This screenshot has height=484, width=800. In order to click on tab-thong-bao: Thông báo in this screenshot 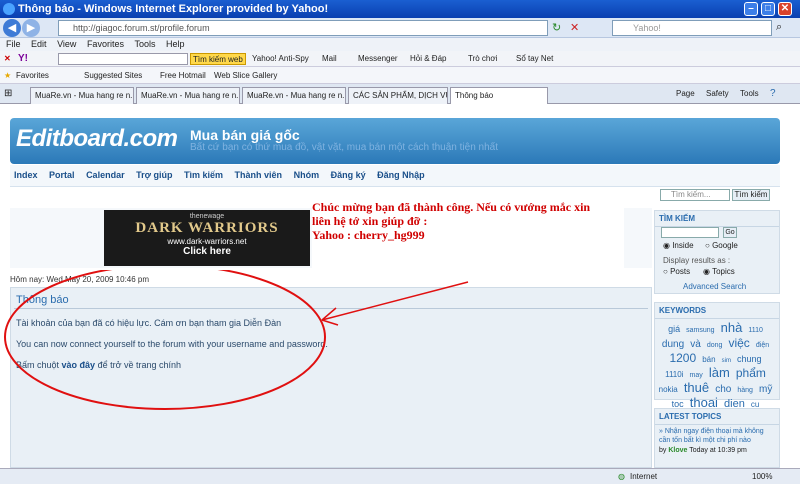, I will do `click(499, 95)`.